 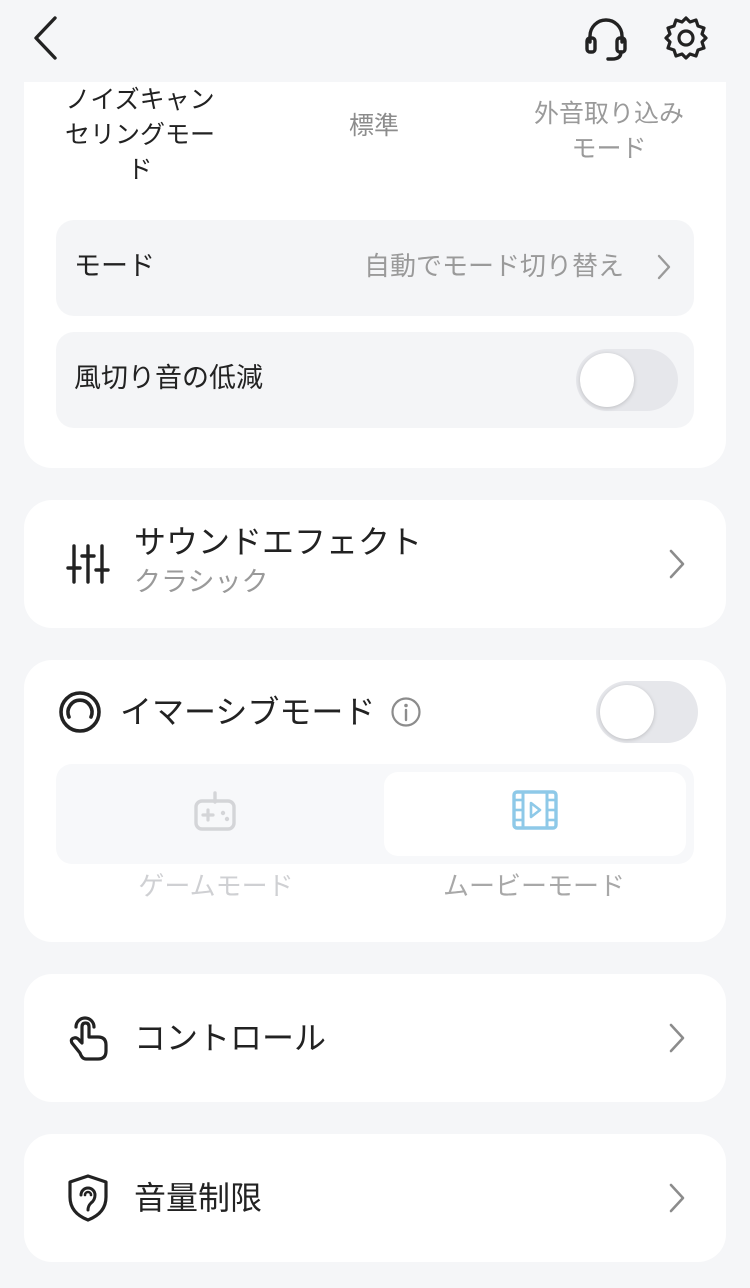 I want to click on game-mode-label: ゲームモード, so click(x=216, y=887).